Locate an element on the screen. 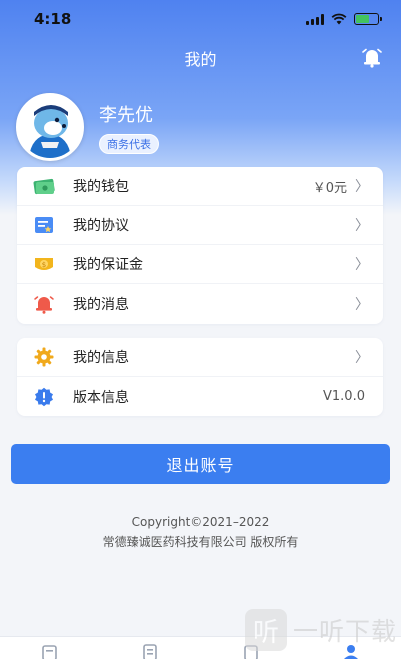 The height and width of the screenshot is (659, 401). menu-item-agreement: 我的协议 〉 is located at coordinates (200, 225).